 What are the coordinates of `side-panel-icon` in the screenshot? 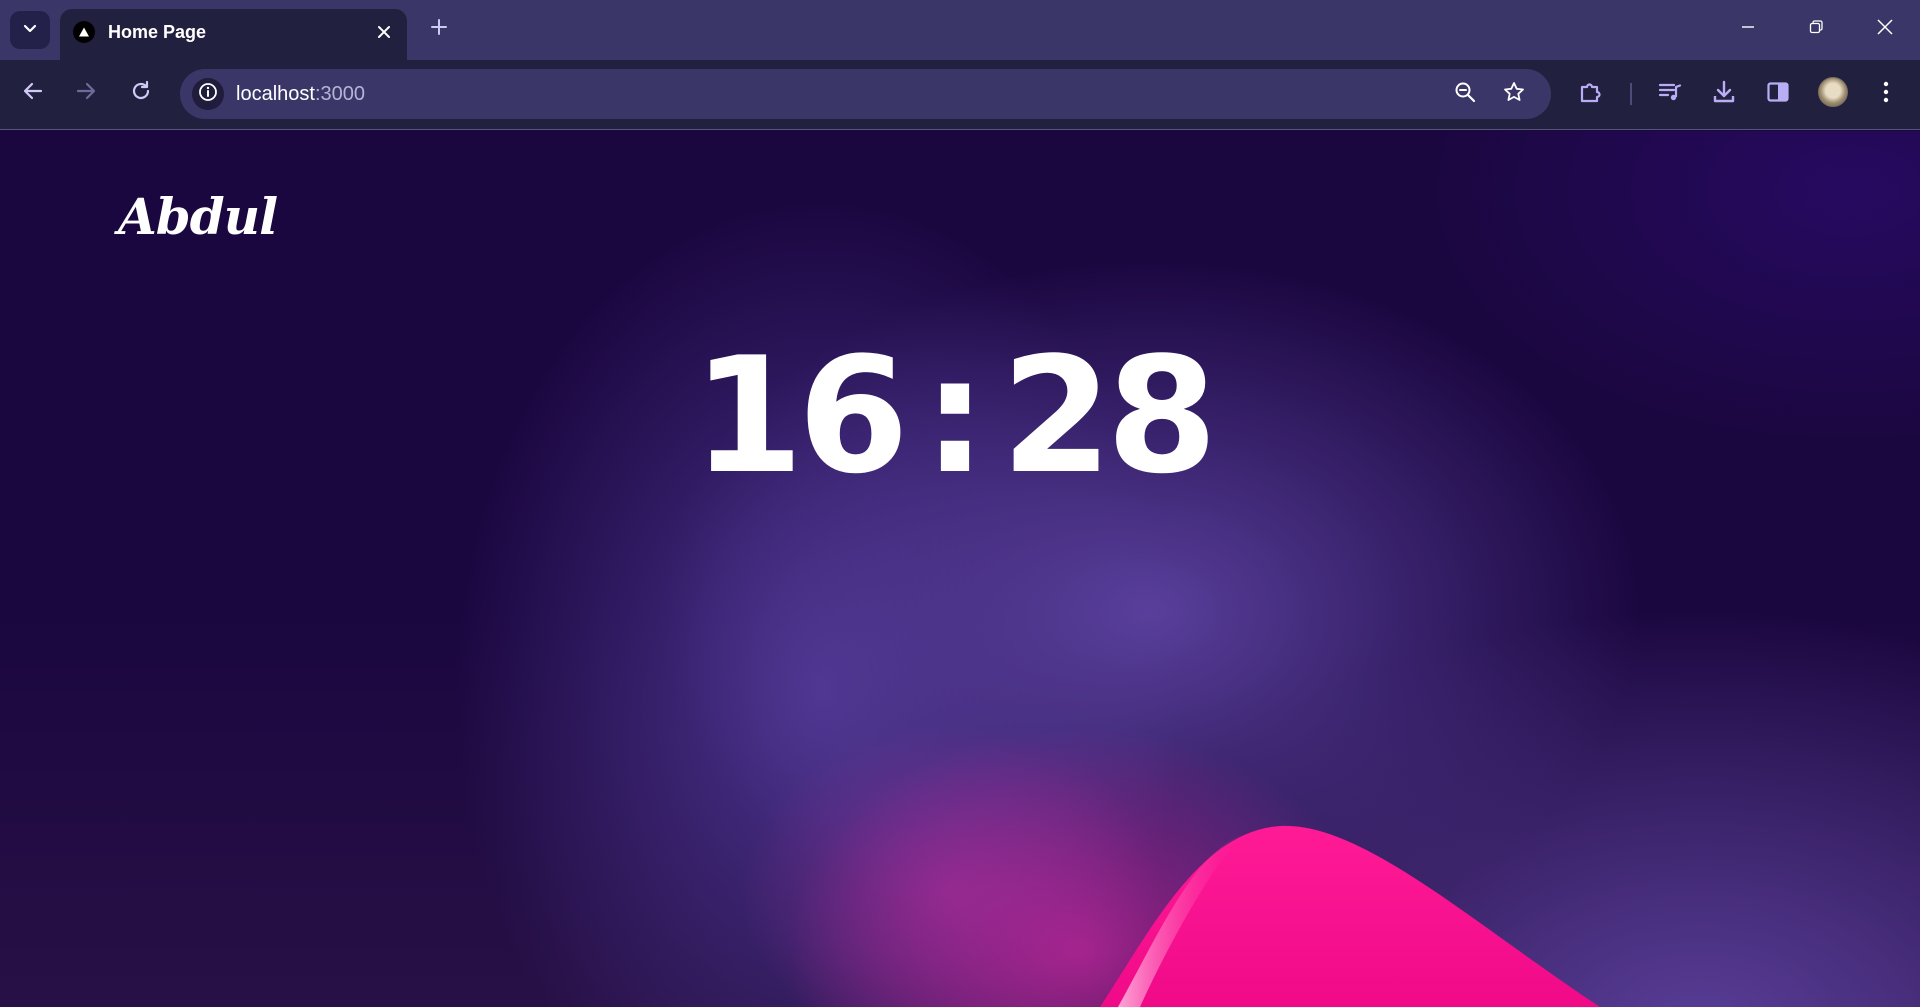 It's located at (1778, 94).